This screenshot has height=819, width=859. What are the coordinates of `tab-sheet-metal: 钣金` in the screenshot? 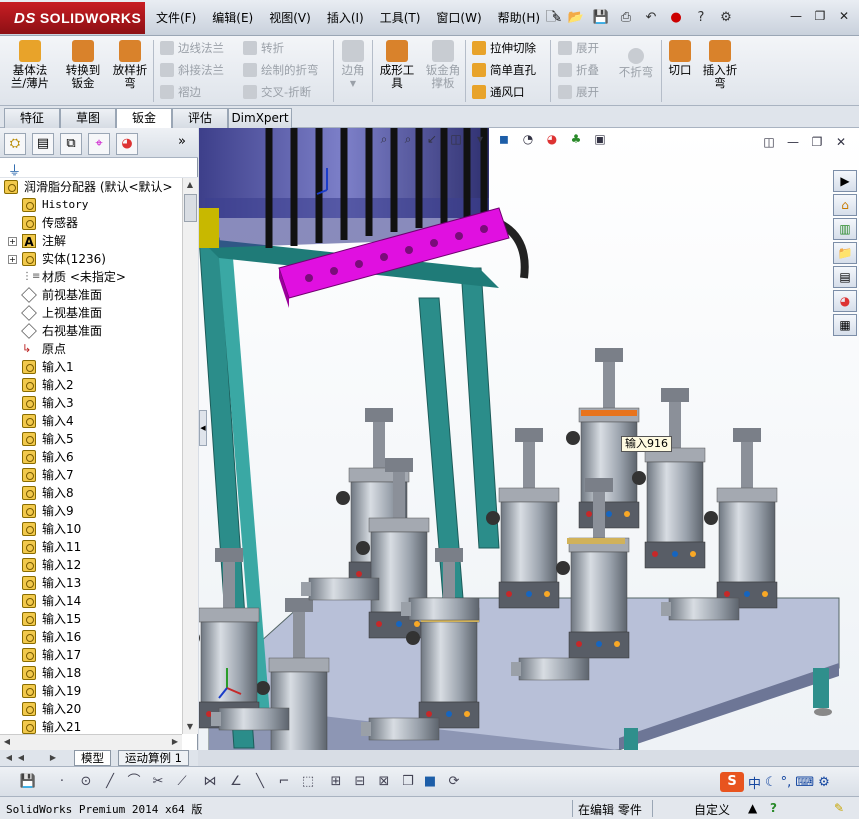 It's located at (144, 118).